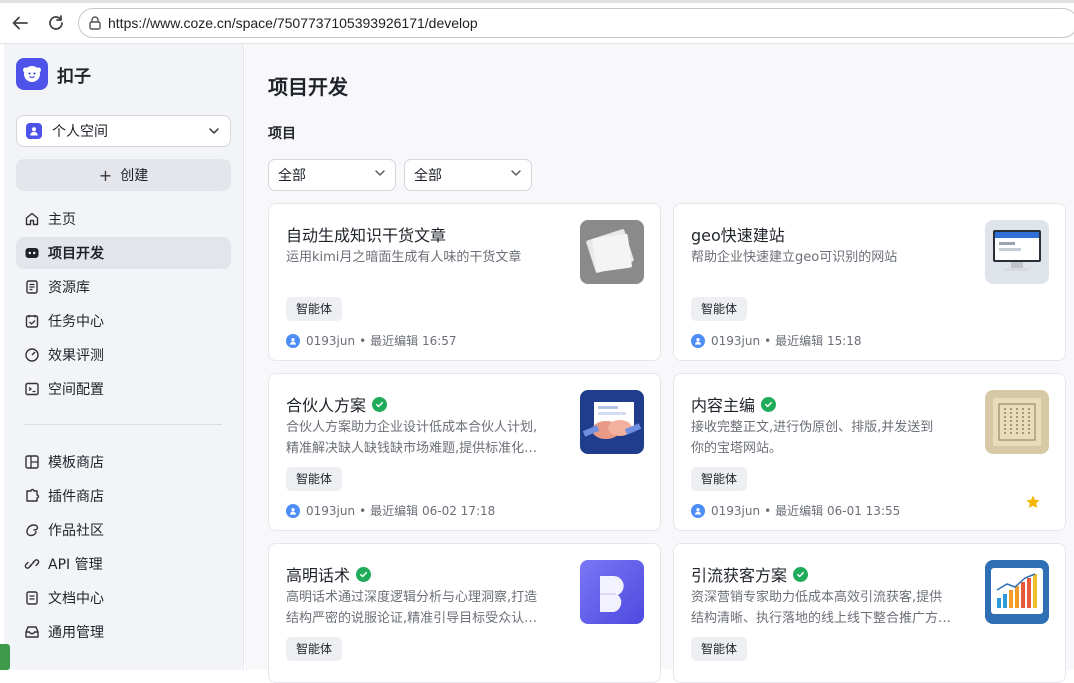 Image resolution: width=1074 pixels, height=683 pixels. What do you see at coordinates (412, 597) in the screenshot?
I see `card-desc-line: 高明话术通过深度逻辑分析与心理洞察,打造` at bounding box center [412, 597].